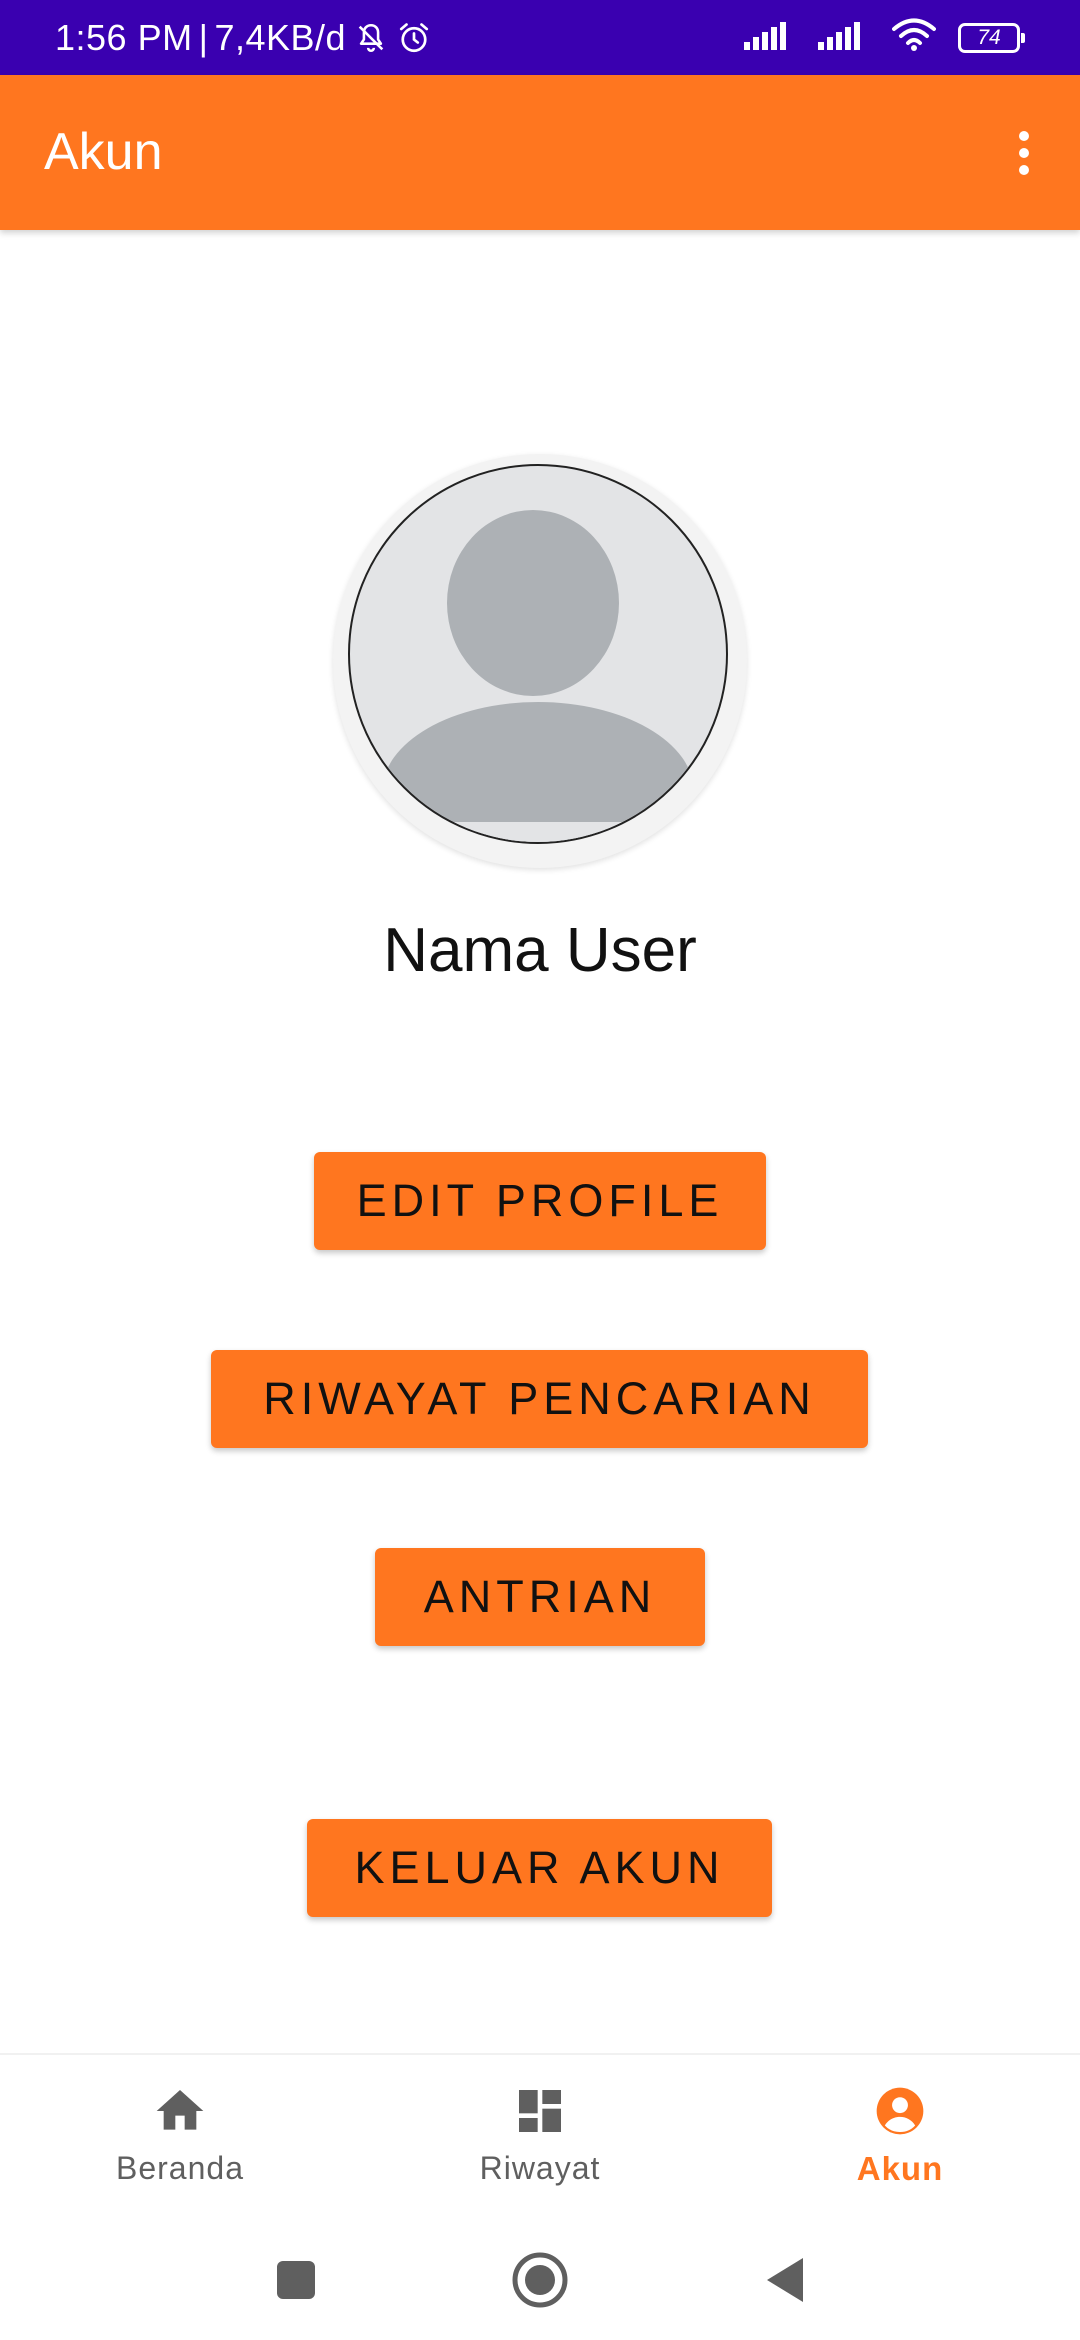 The width and height of the screenshot is (1080, 2340). What do you see at coordinates (540, 1201) in the screenshot?
I see `edit-profile-button: EDIT PROFILE` at bounding box center [540, 1201].